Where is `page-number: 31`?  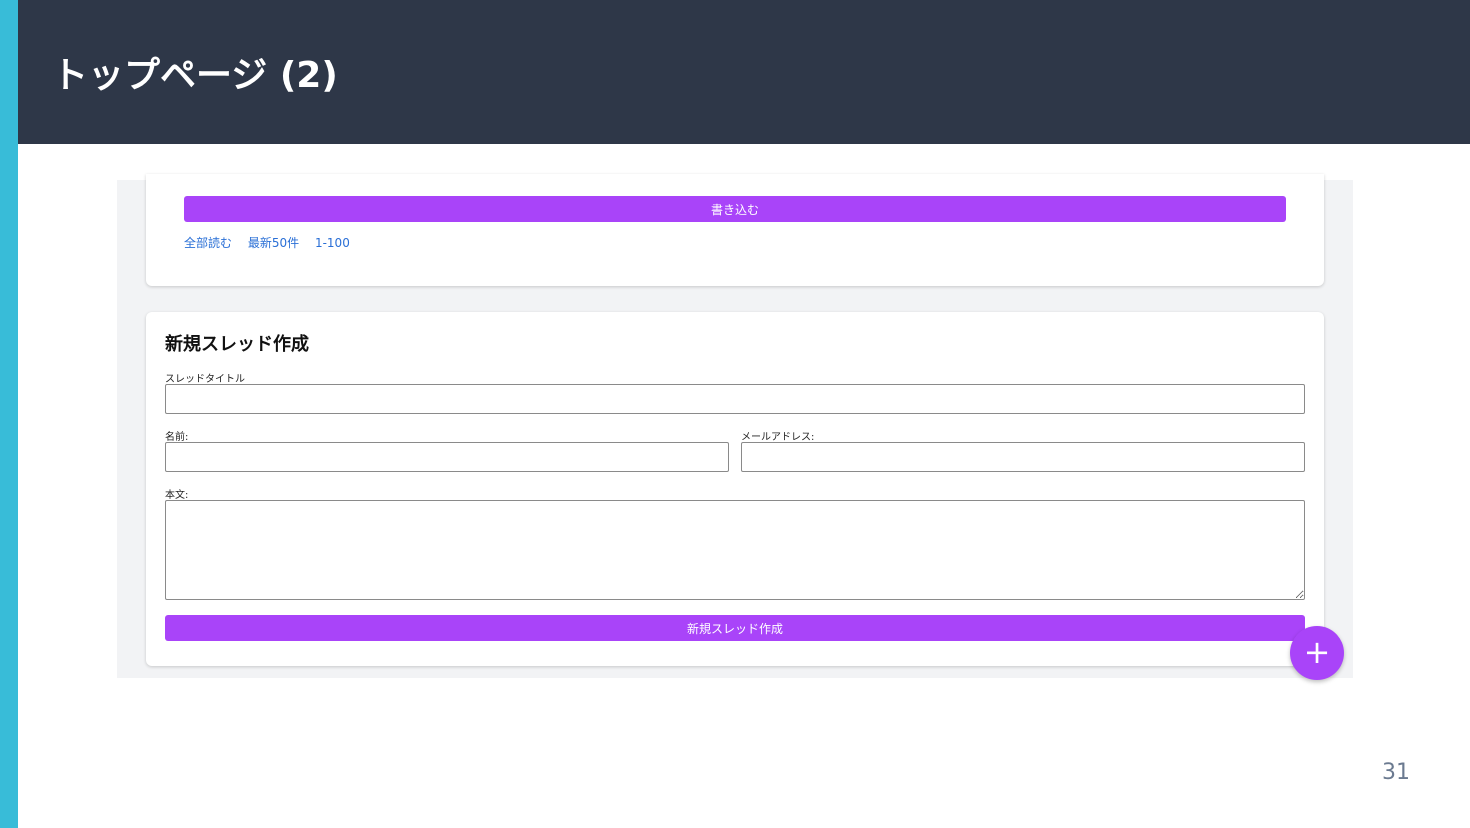 page-number: 31 is located at coordinates (1396, 772).